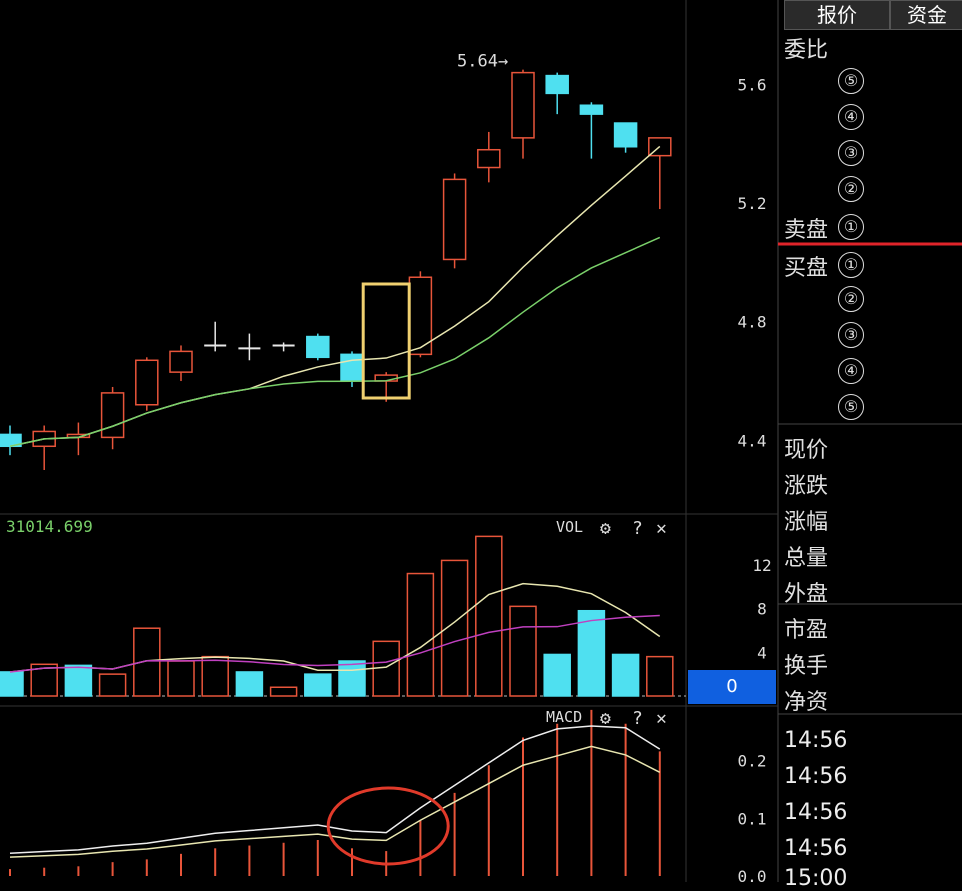  I want to click on macd-y-tick: 0.1, so click(752, 818).